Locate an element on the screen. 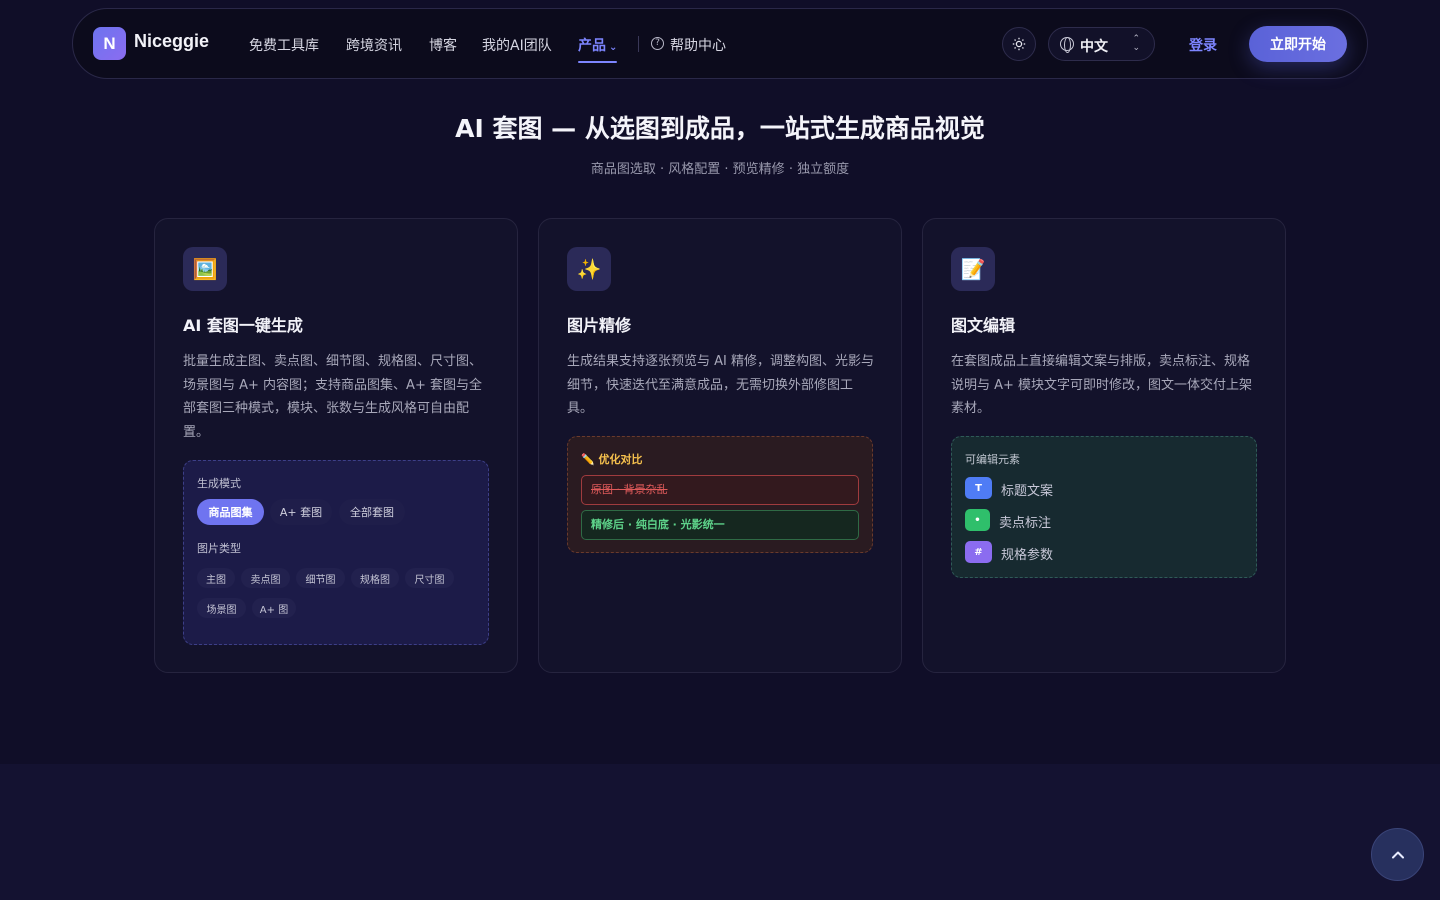 Image resolution: width=1440 pixels, height=900 pixels. mode-pill-product-set: 商品图集 is located at coordinates (230, 512).